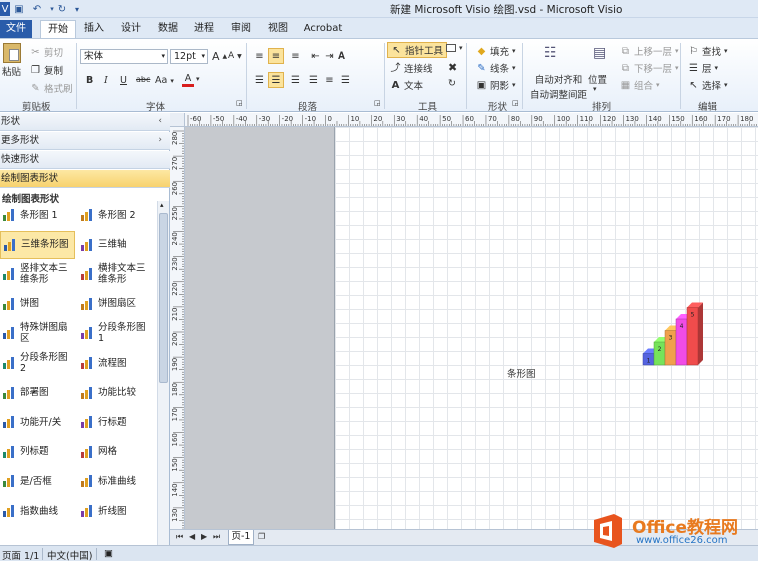 The image size is (758, 561). What do you see at coordinates (58, 29) in the screenshot?
I see `tab-home: 开始` at bounding box center [58, 29].